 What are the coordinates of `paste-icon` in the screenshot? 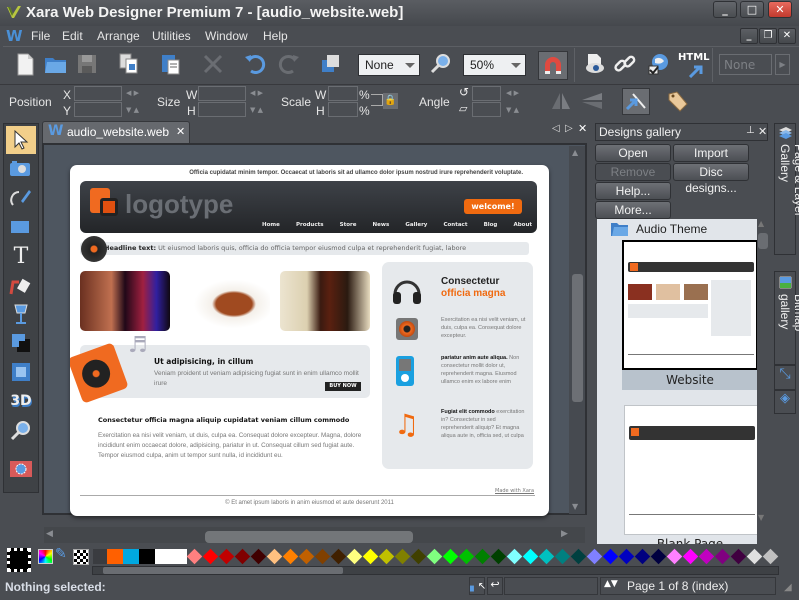 It's located at (171, 64).